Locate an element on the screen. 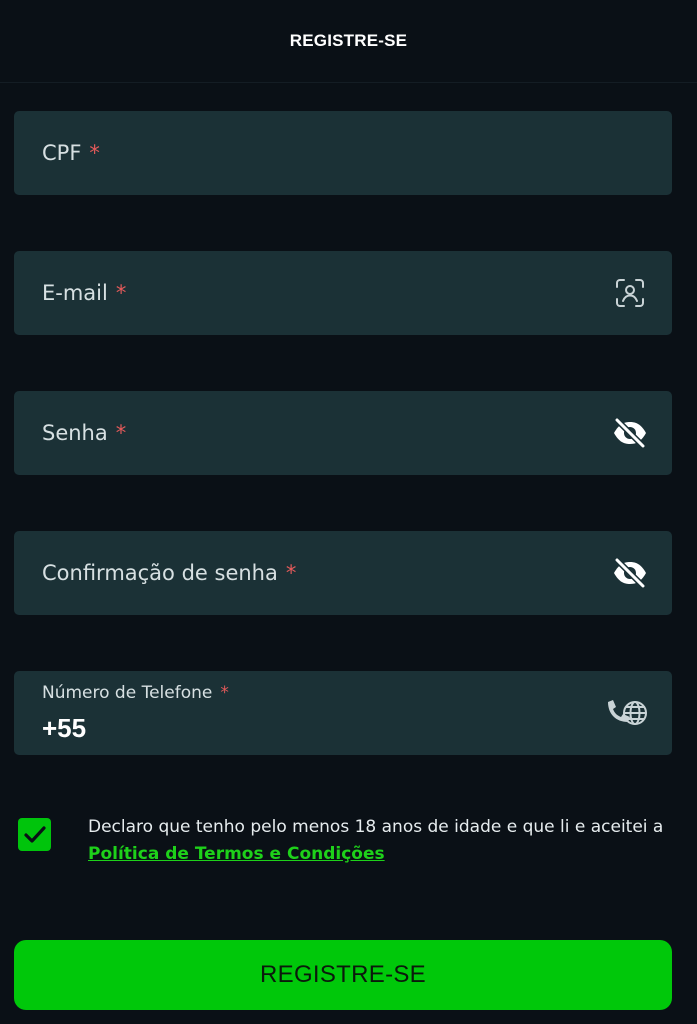 The image size is (697, 1024). terms-link: Política de Termos e Condições is located at coordinates (236, 854).